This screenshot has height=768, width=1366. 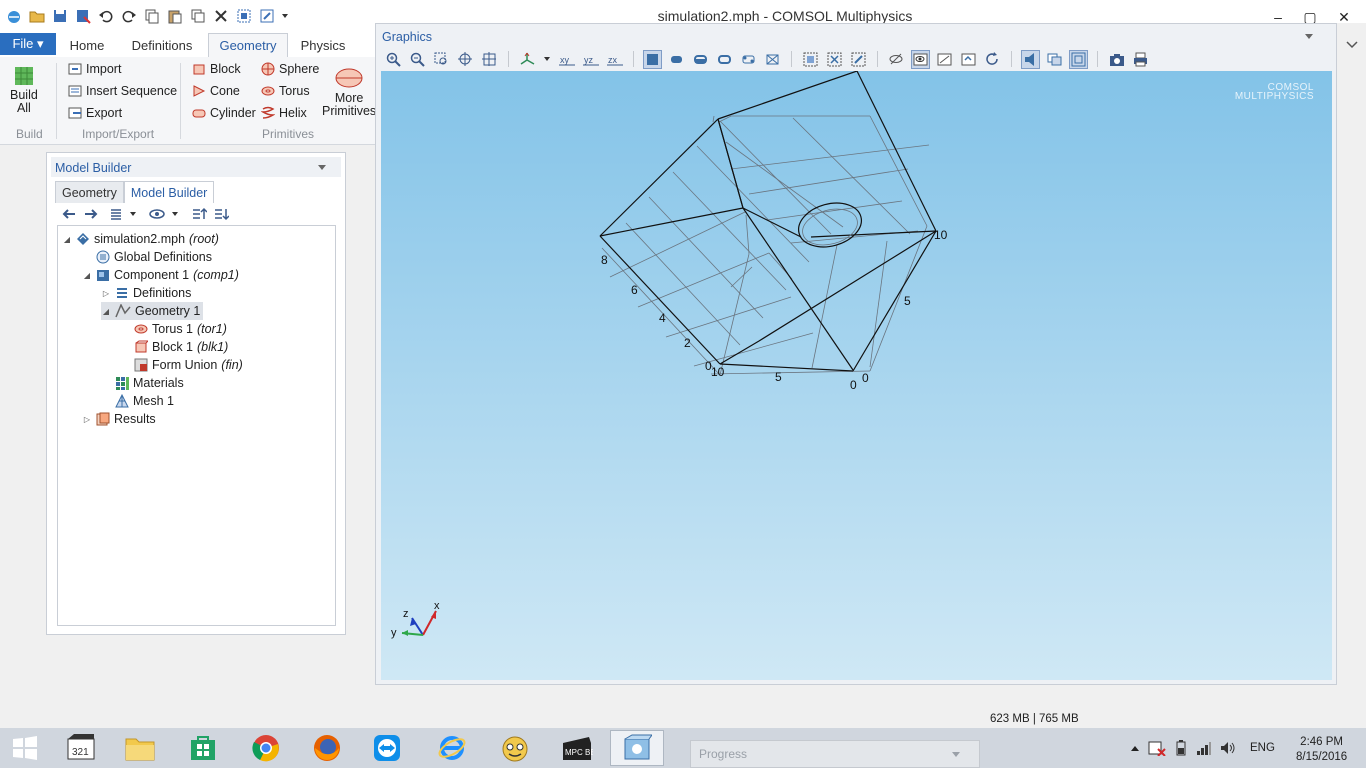 I want to click on select-all-icon, so click(x=834, y=59).